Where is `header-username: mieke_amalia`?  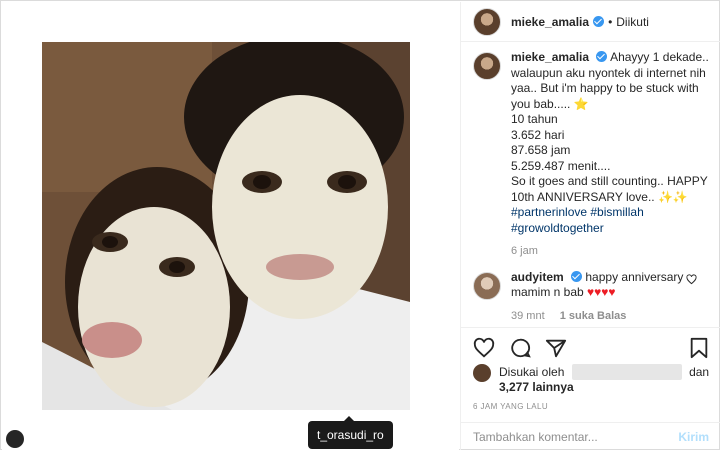 header-username: mieke_amalia is located at coordinates (550, 22).